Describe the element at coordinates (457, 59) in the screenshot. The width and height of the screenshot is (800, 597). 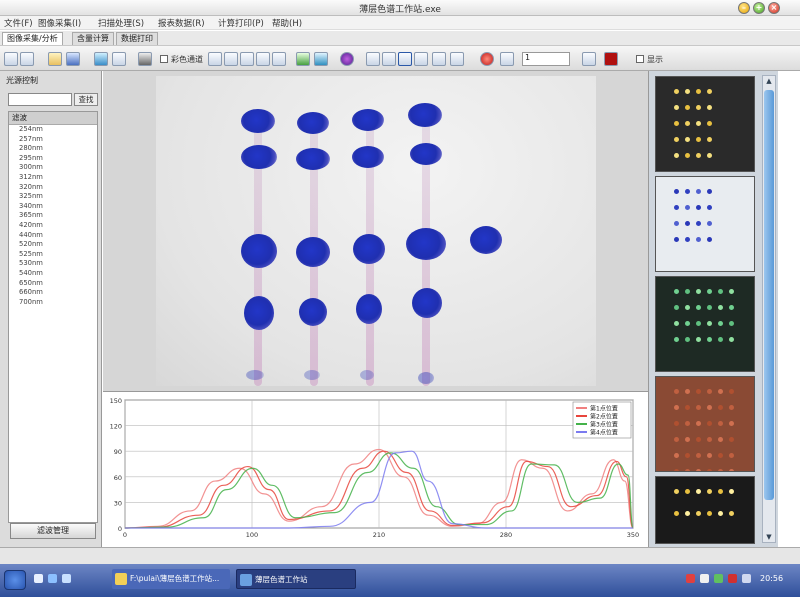
I see `delete-icon` at that location.